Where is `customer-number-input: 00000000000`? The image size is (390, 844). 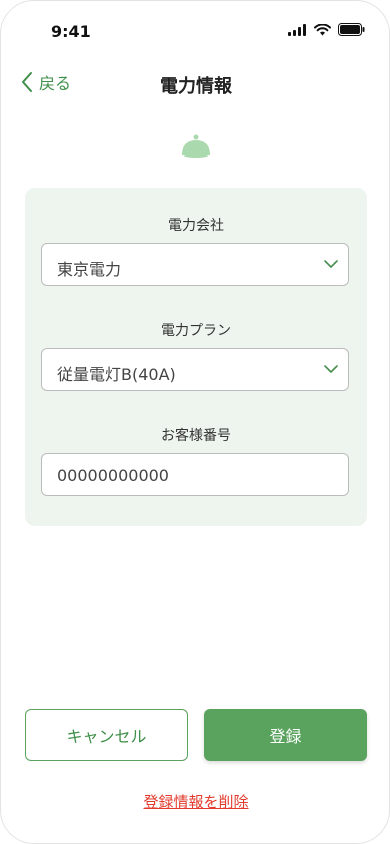 customer-number-input: 00000000000 is located at coordinates (195, 474).